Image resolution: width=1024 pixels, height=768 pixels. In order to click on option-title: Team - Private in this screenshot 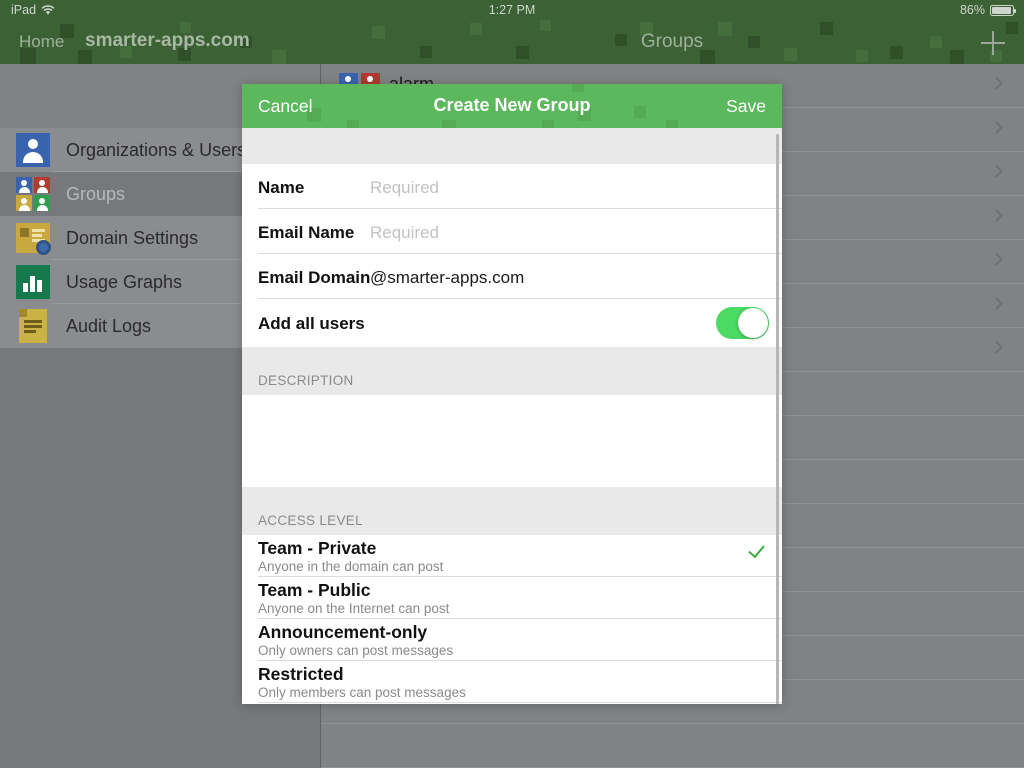, I will do `click(317, 548)`.